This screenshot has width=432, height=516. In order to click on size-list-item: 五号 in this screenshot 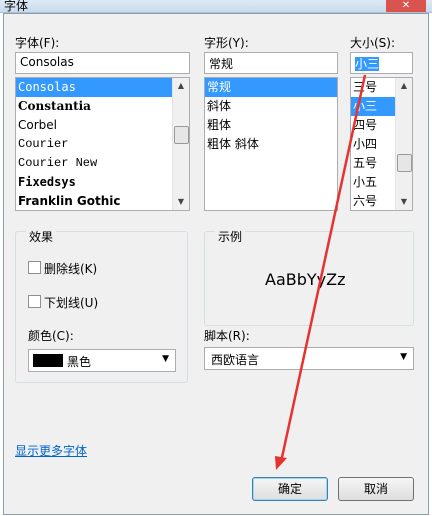, I will do `click(373, 163)`.